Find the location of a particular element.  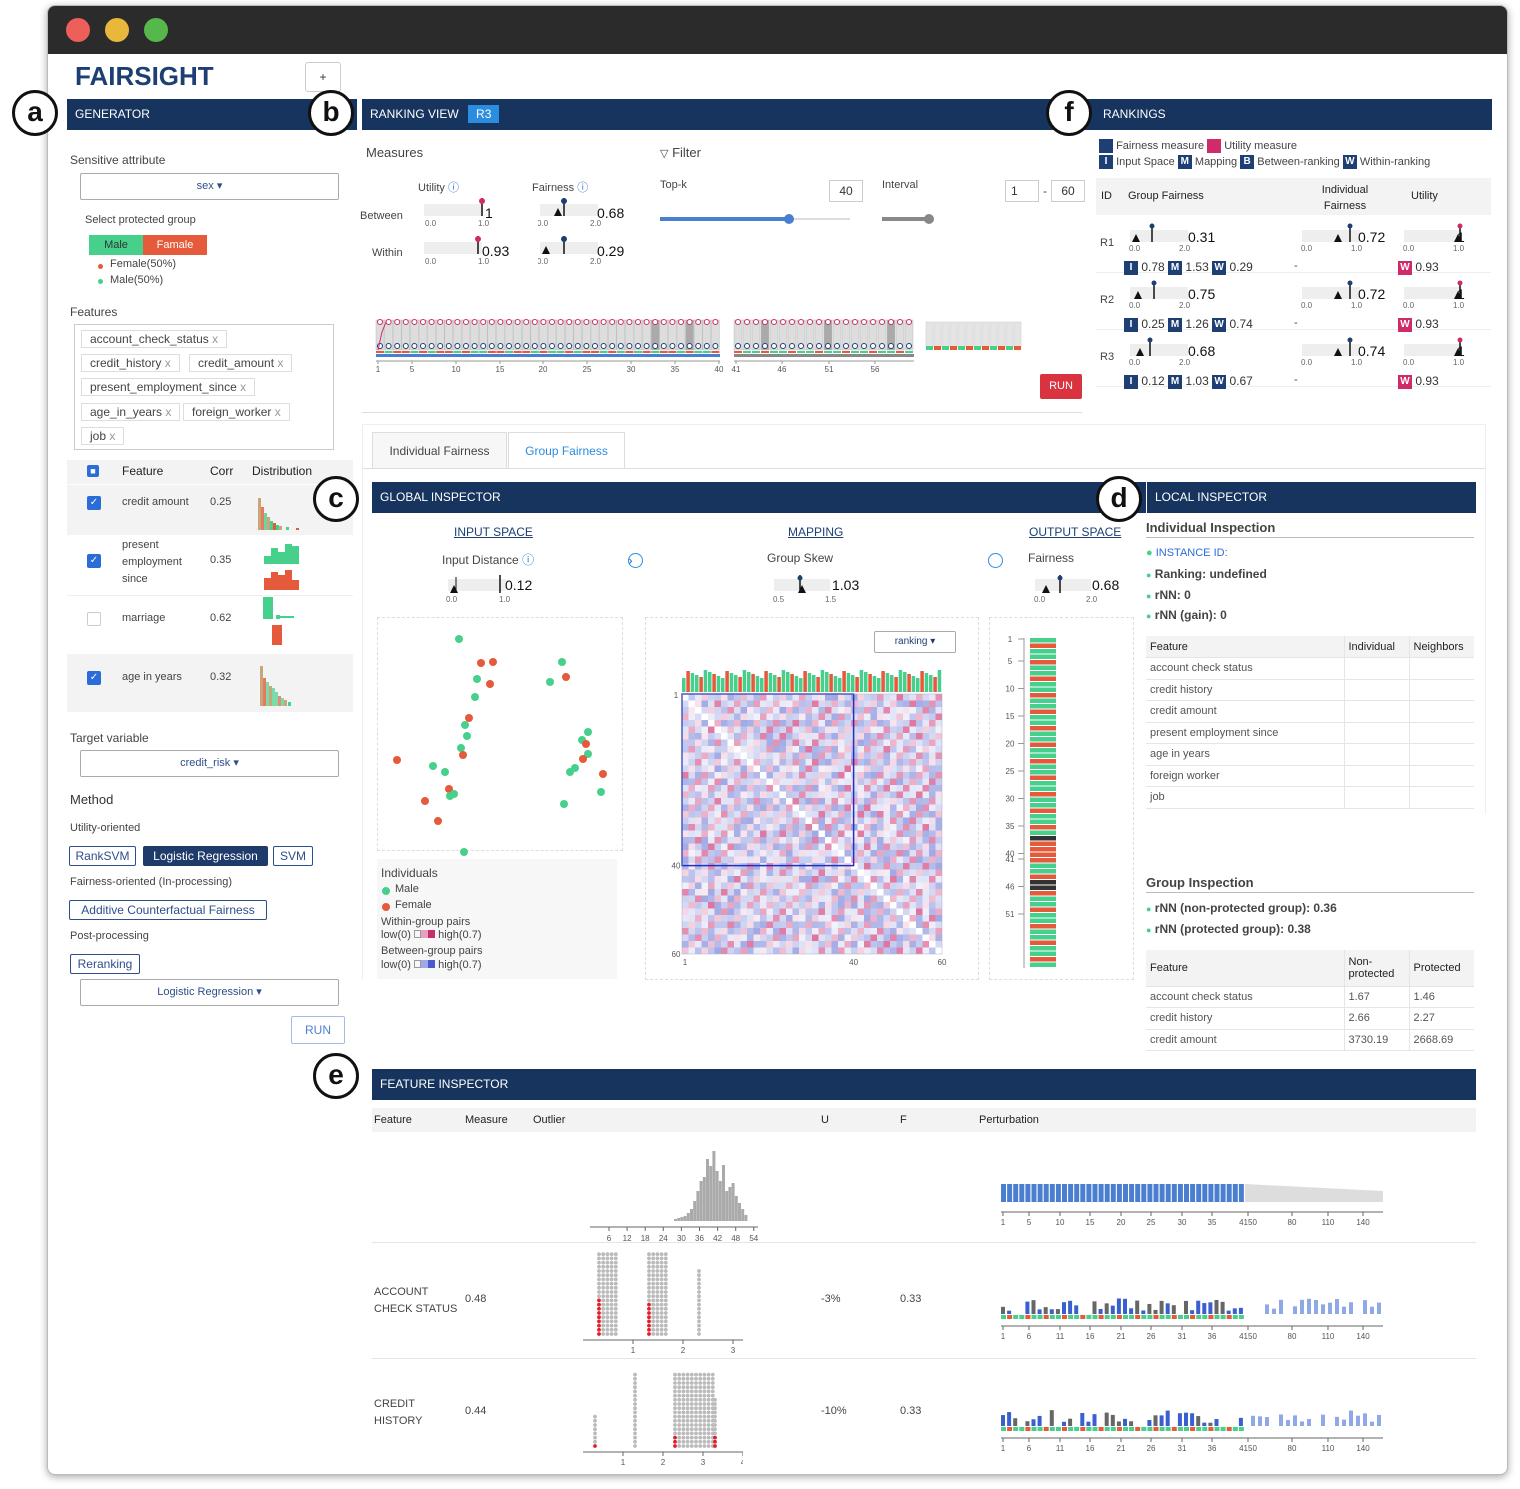

mapping-matrix: 140601 40 60 is located at coordinates (815, 817).